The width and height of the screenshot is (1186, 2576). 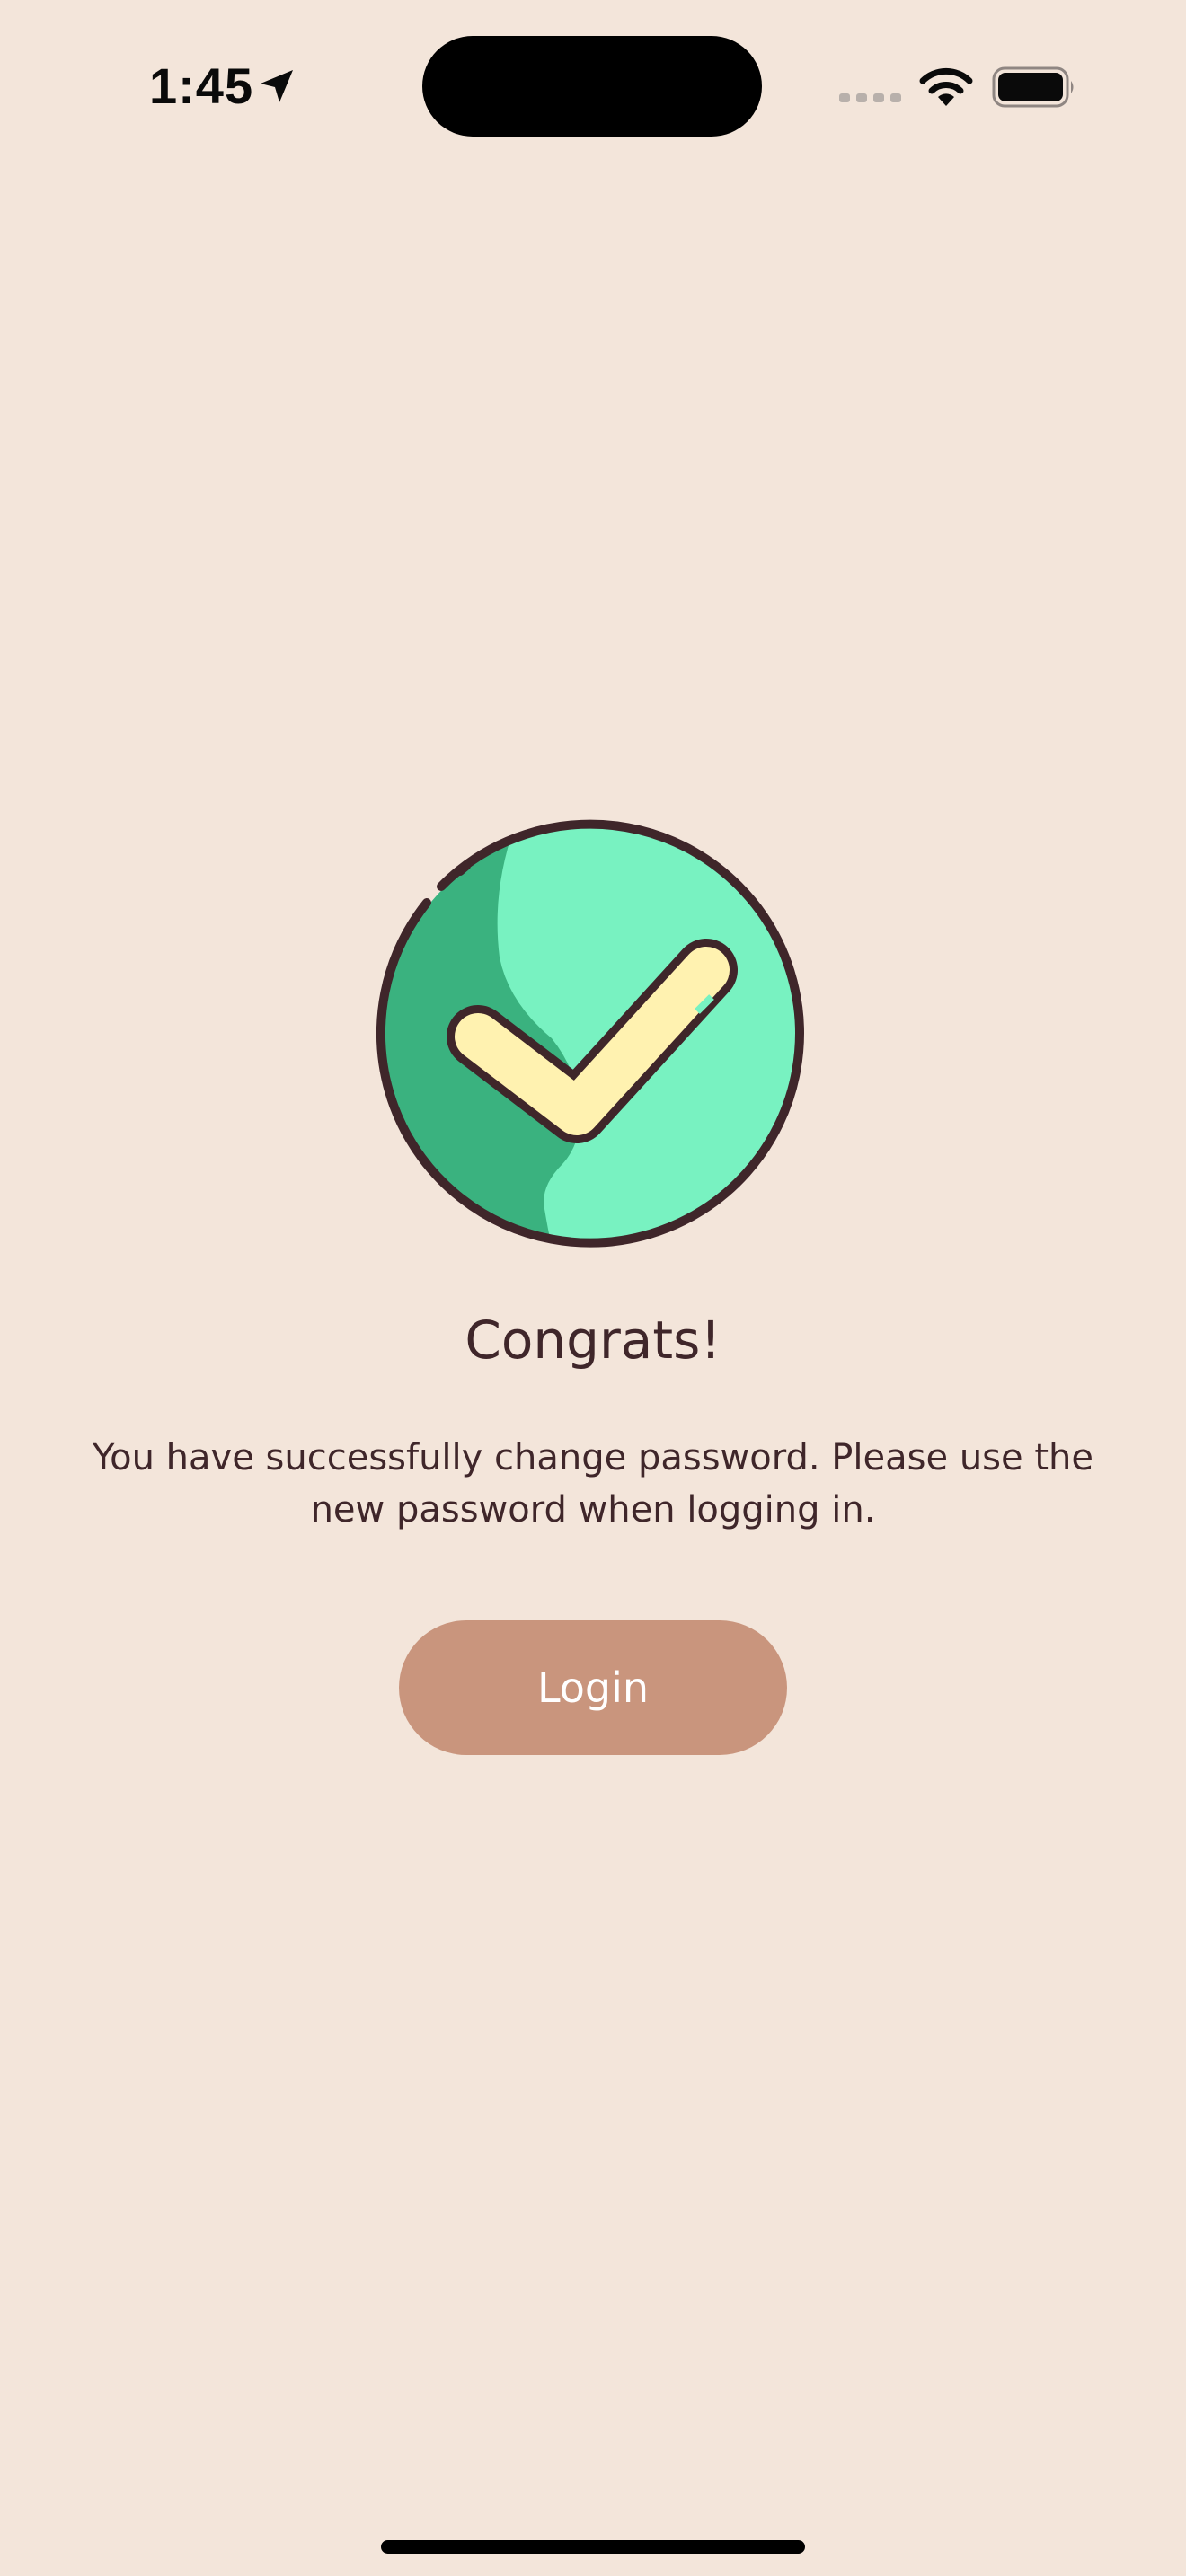 What do you see at coordinates (946, 86) in the screenshot?
I see `wifi-icon` at bounding box center [946, 86].